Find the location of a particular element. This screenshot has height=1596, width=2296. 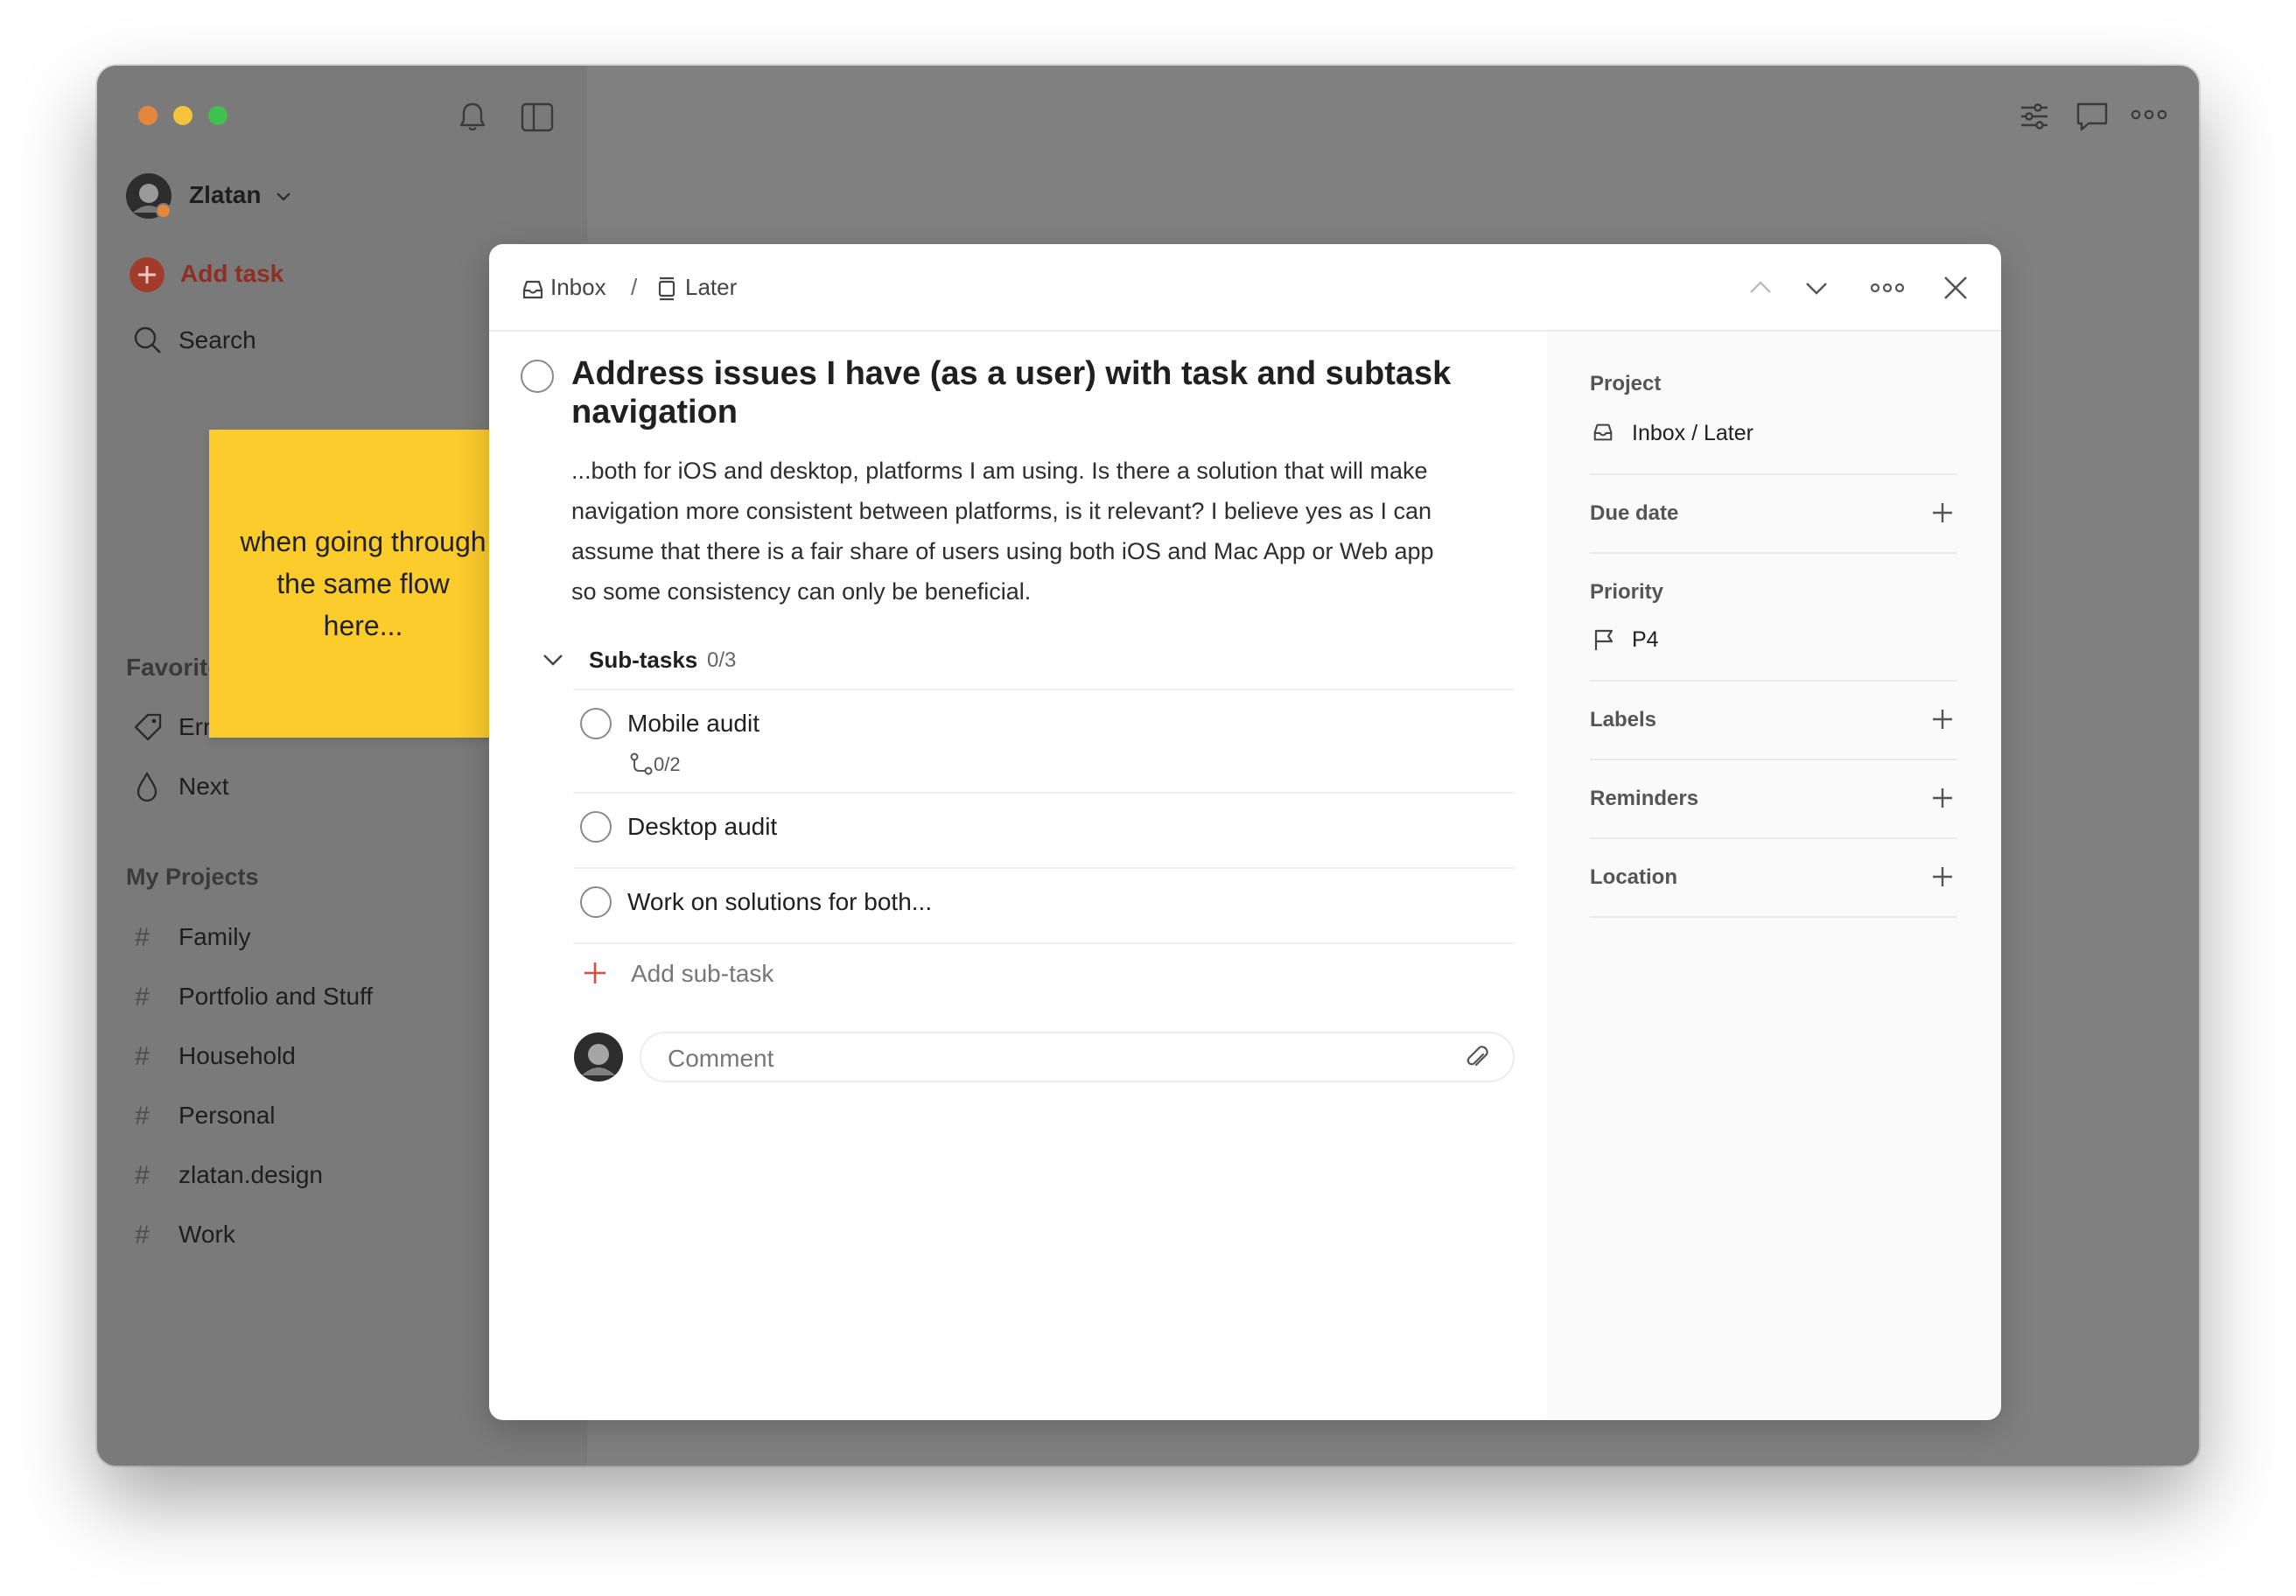

reminders-label: Reminders is located at coordinates (1644, 799).